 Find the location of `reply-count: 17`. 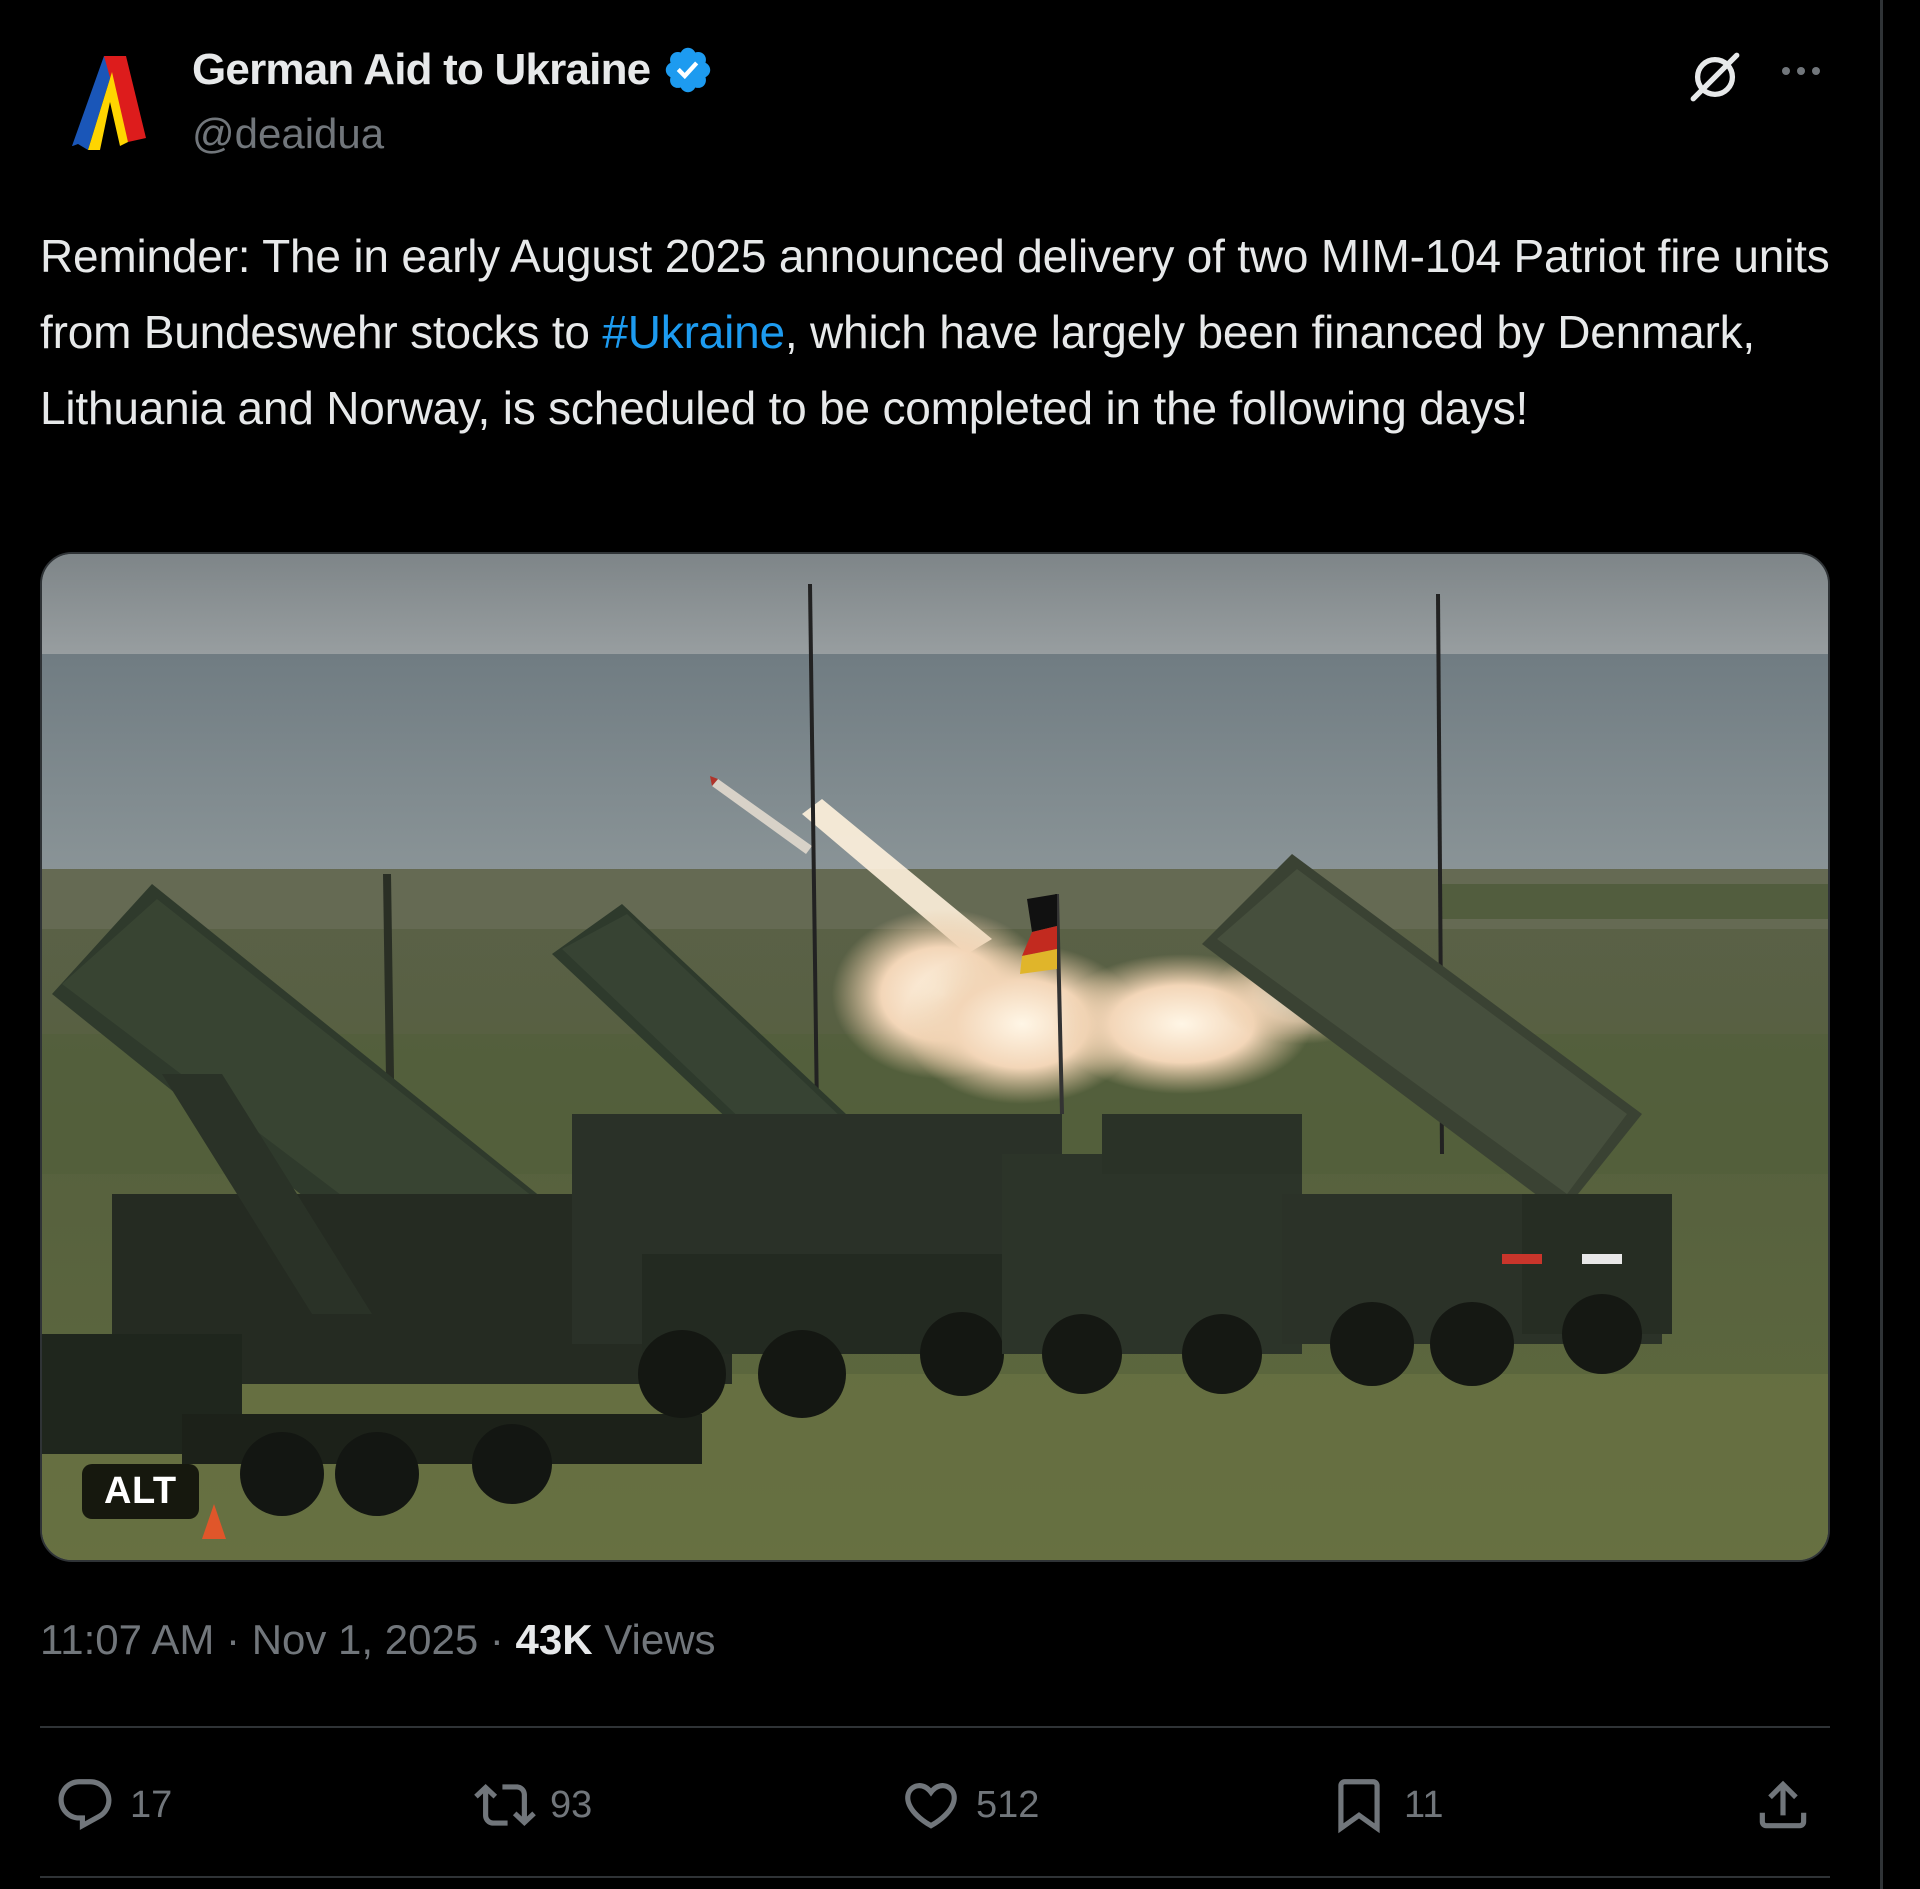

reply-count: 17 is located at coordinates (151, 1804).